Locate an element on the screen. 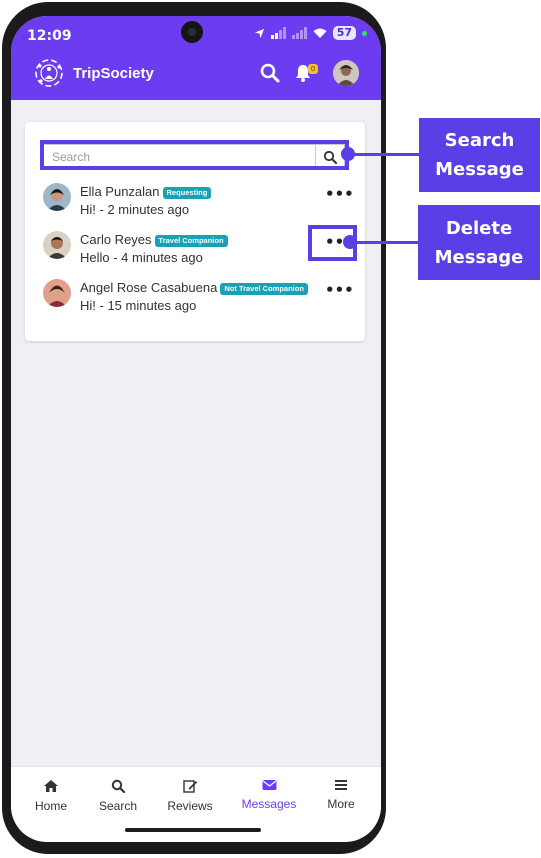  status-badge: Travel Companion is located at coordinates (191, 240).